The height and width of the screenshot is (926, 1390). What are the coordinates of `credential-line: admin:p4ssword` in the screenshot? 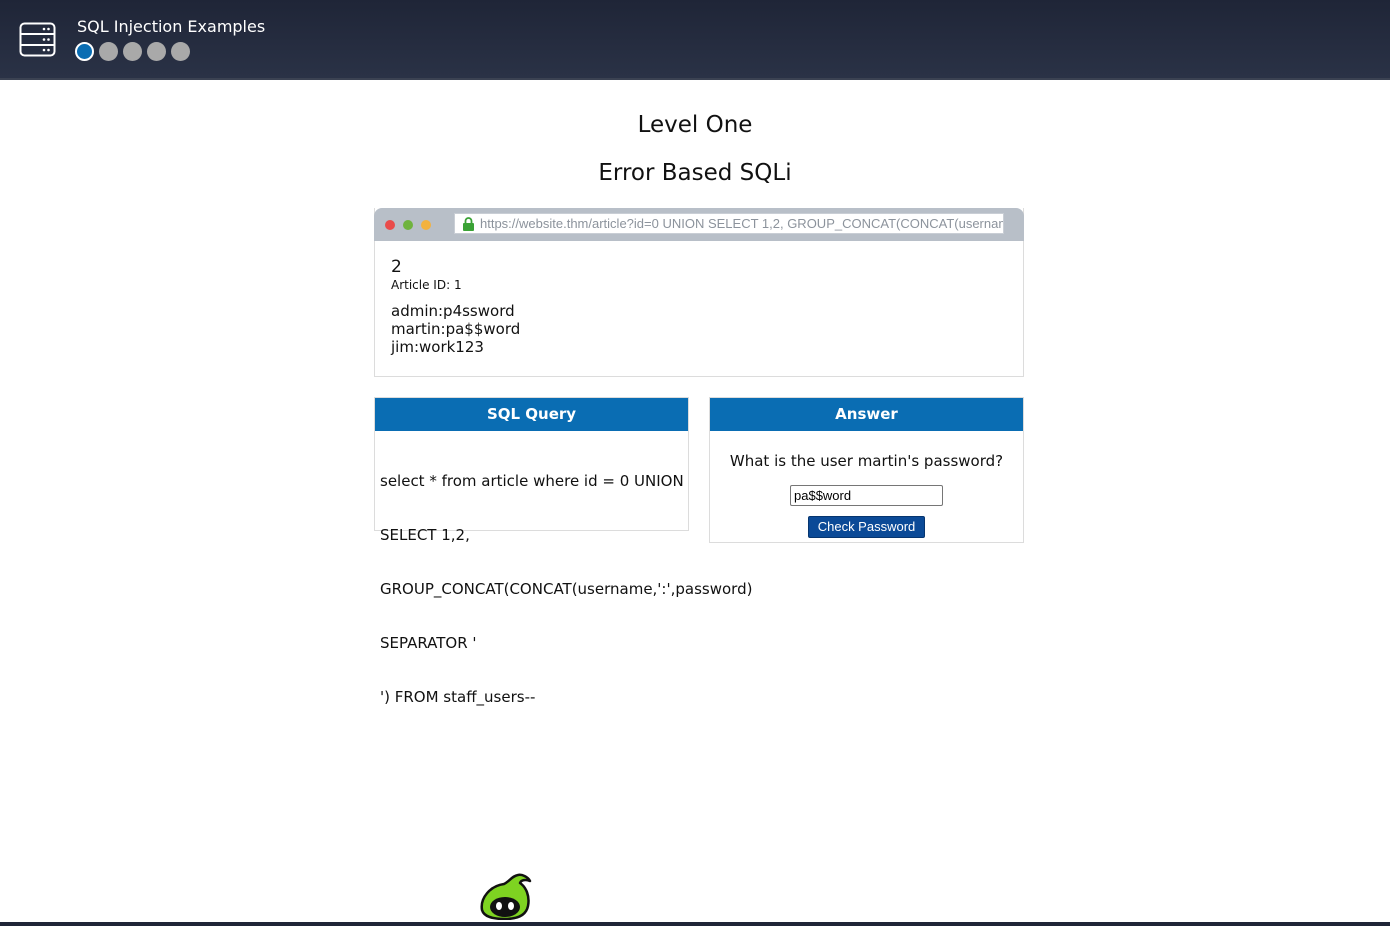 It's located at (453, 311).